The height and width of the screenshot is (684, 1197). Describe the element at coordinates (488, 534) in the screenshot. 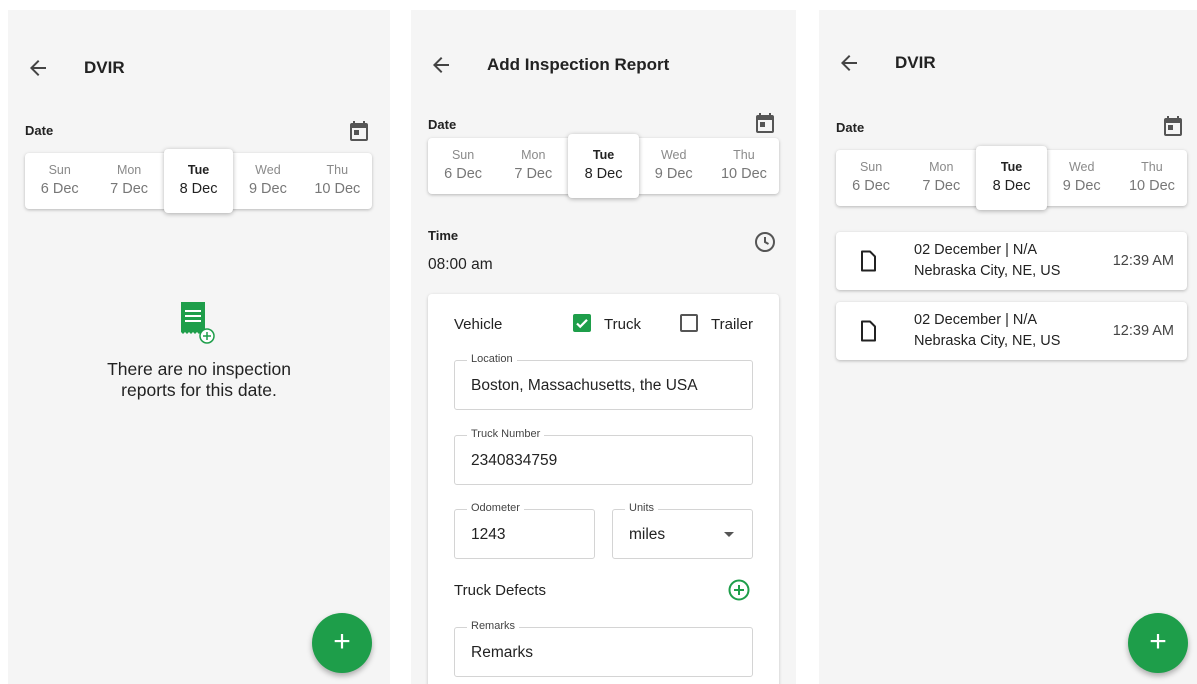

I see `field-value: 1243` at that location.